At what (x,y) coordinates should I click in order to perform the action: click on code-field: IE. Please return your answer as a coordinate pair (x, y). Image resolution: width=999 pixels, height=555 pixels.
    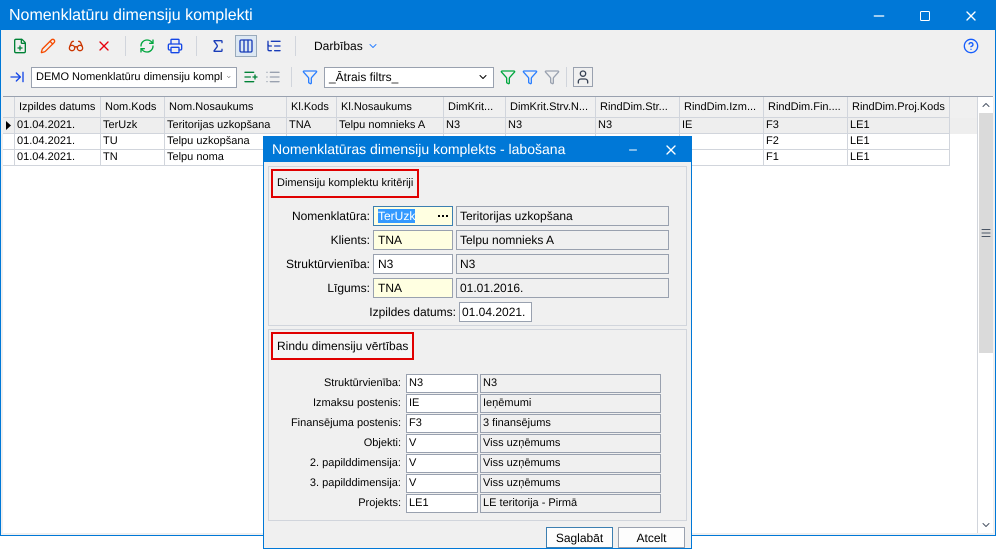
    Looking at the image, I should click on (442, 404).